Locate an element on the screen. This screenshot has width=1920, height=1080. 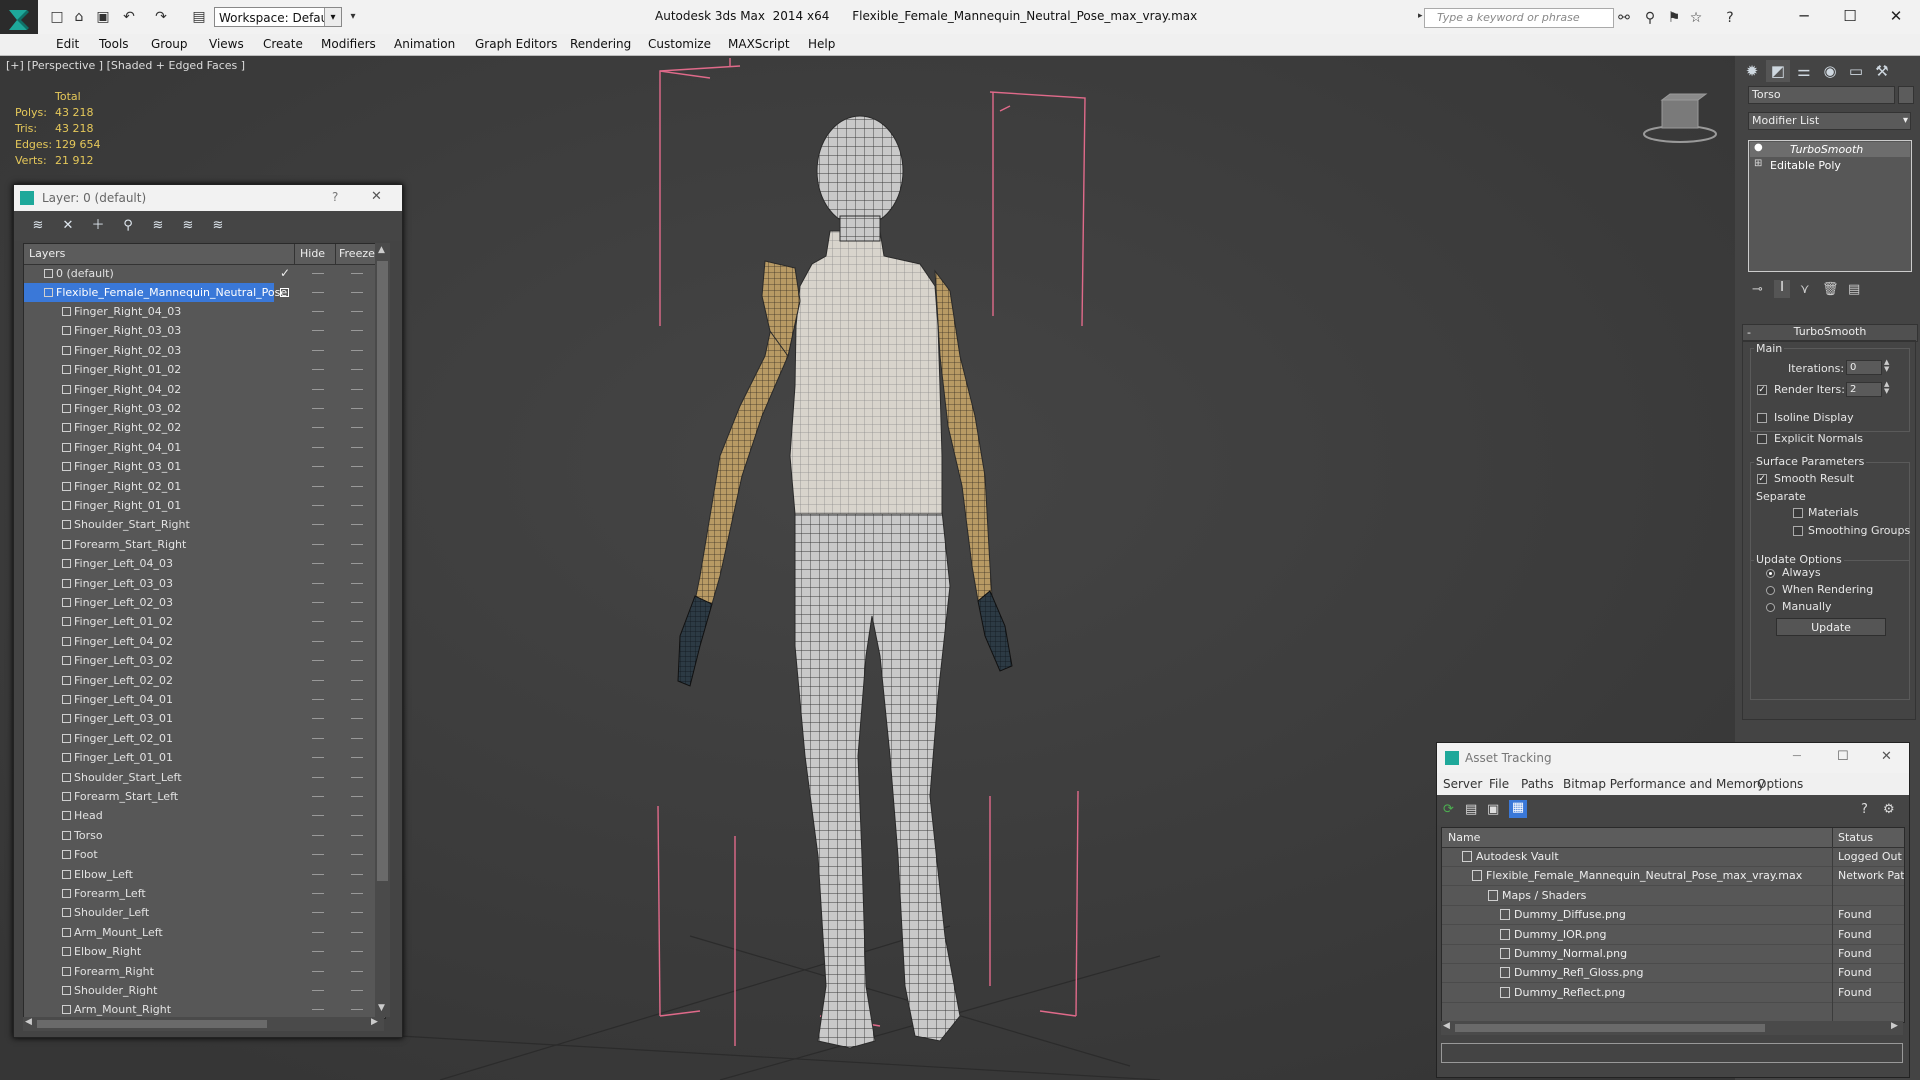
open-file-icon: ⌂ is located at coordinates (79, 17).